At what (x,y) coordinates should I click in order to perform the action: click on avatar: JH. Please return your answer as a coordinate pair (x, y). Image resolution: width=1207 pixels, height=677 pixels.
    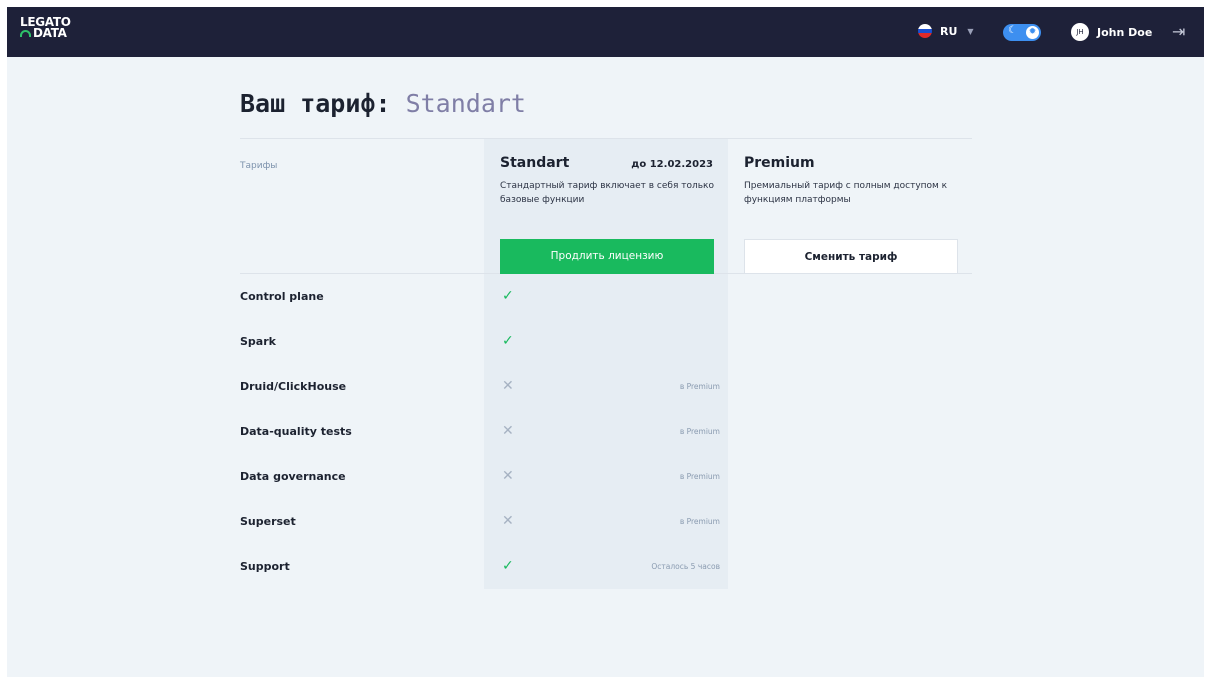
    Looking at the image, I should click on (1080, 32).